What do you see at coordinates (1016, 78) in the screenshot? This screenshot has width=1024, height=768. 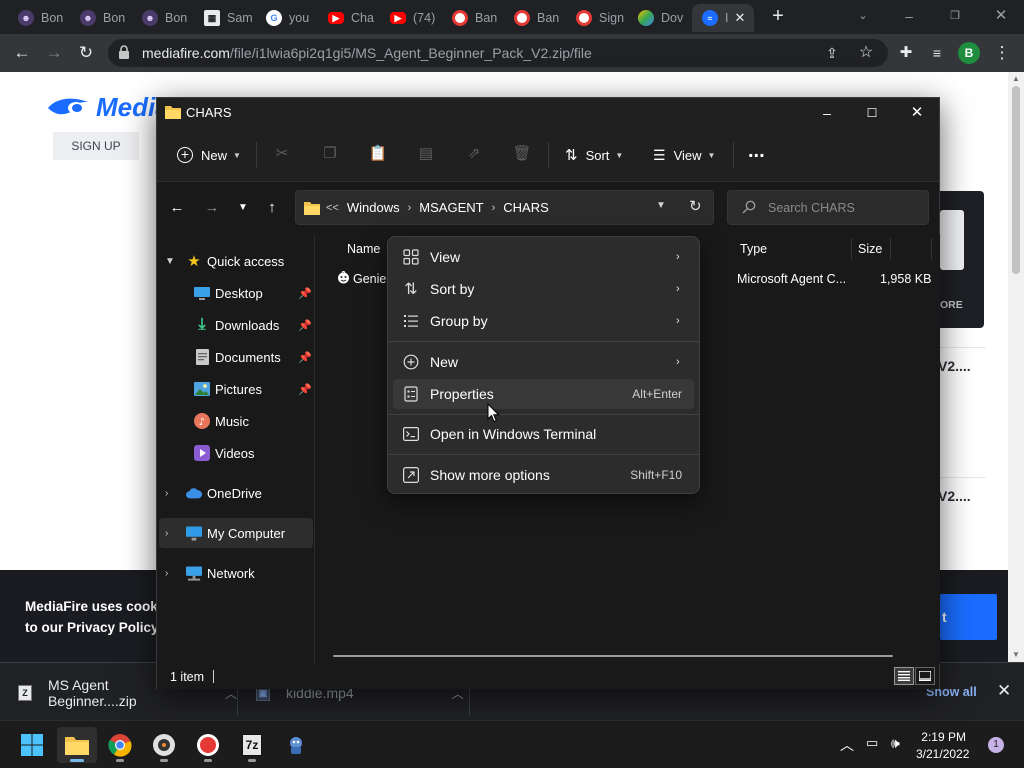 I see `scroll-up-icon: ▲` at bounding box center [1016, 78].